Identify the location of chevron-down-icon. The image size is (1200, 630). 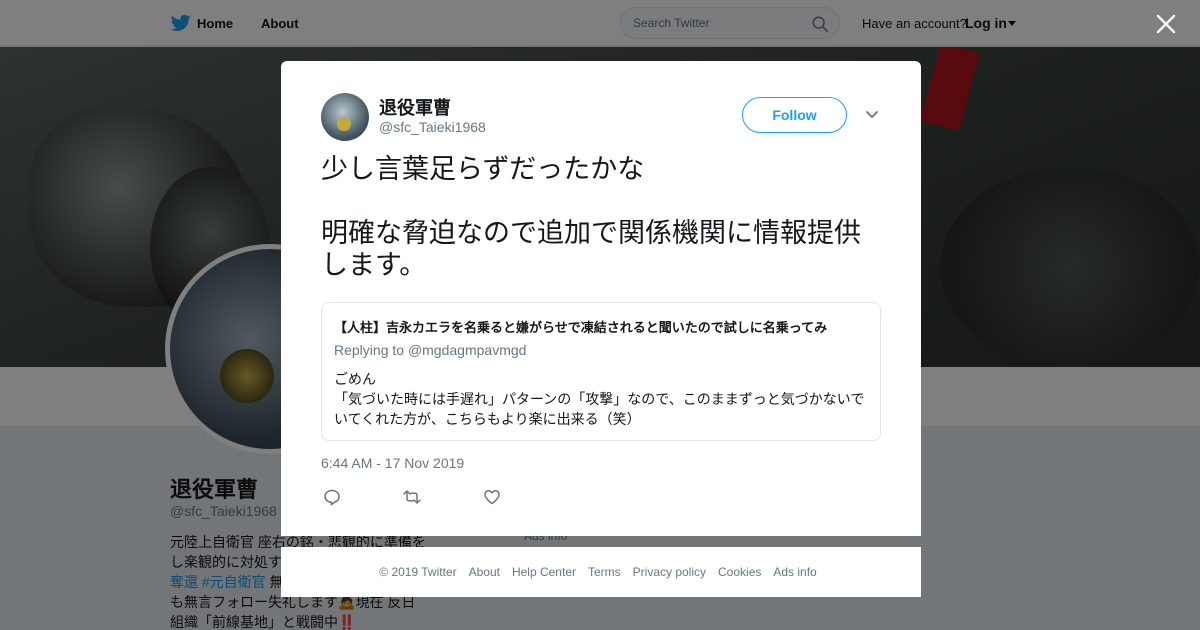
(872, 115).